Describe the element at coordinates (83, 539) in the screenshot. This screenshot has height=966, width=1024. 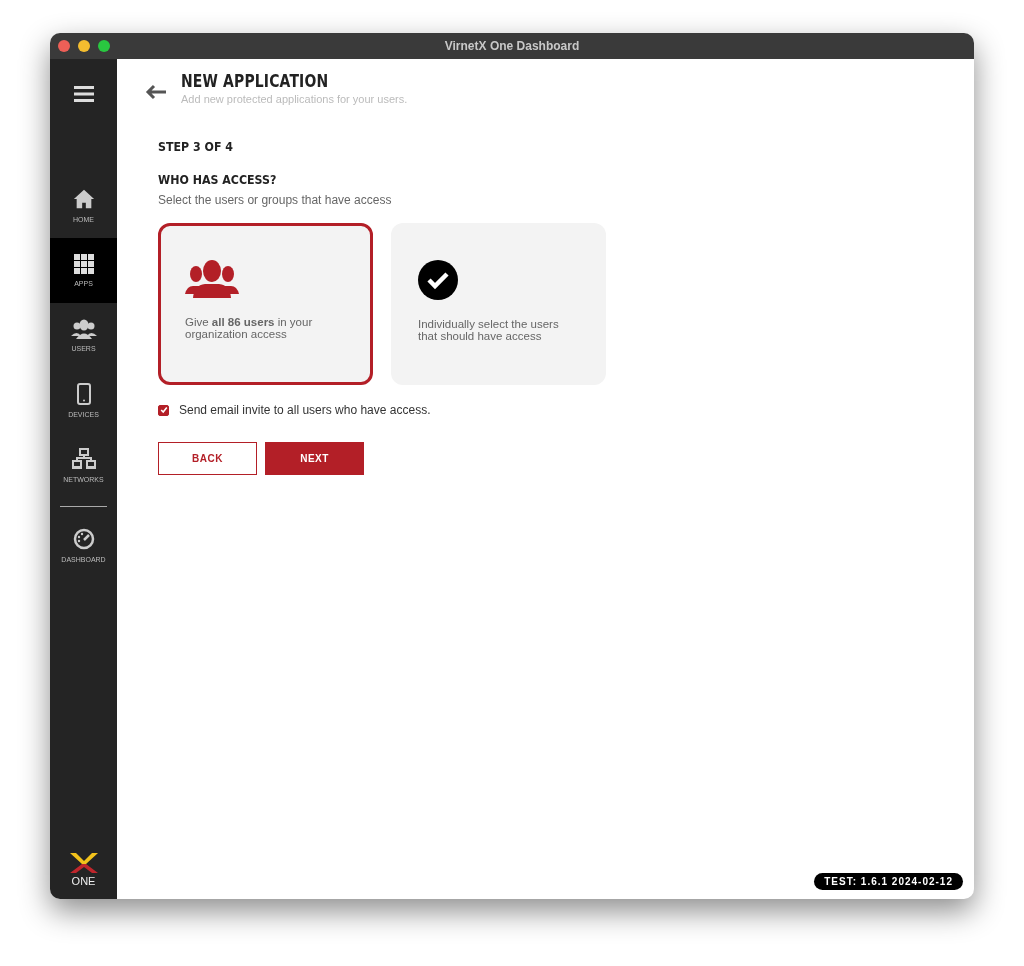
I see `gauge-icon` at that location.